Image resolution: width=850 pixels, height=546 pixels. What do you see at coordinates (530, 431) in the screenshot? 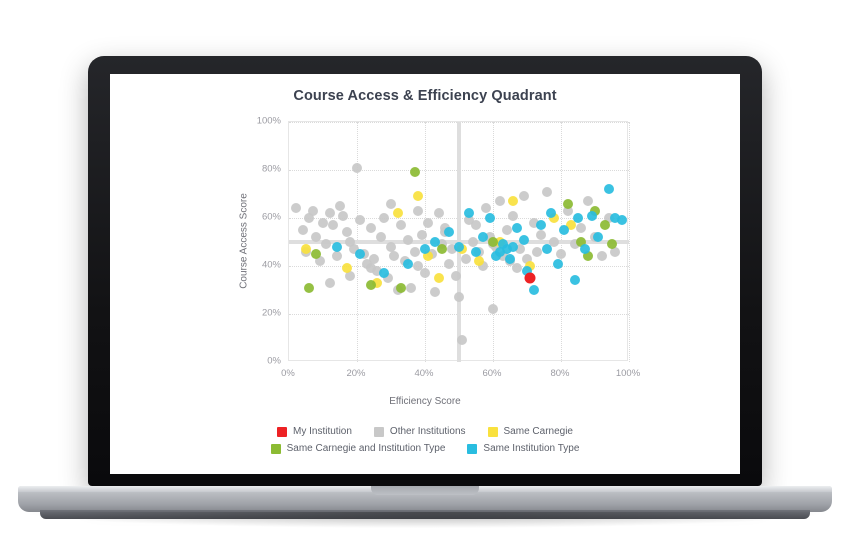
I see `legend-item: Same Carnegie` at bounding box center [530, 431].